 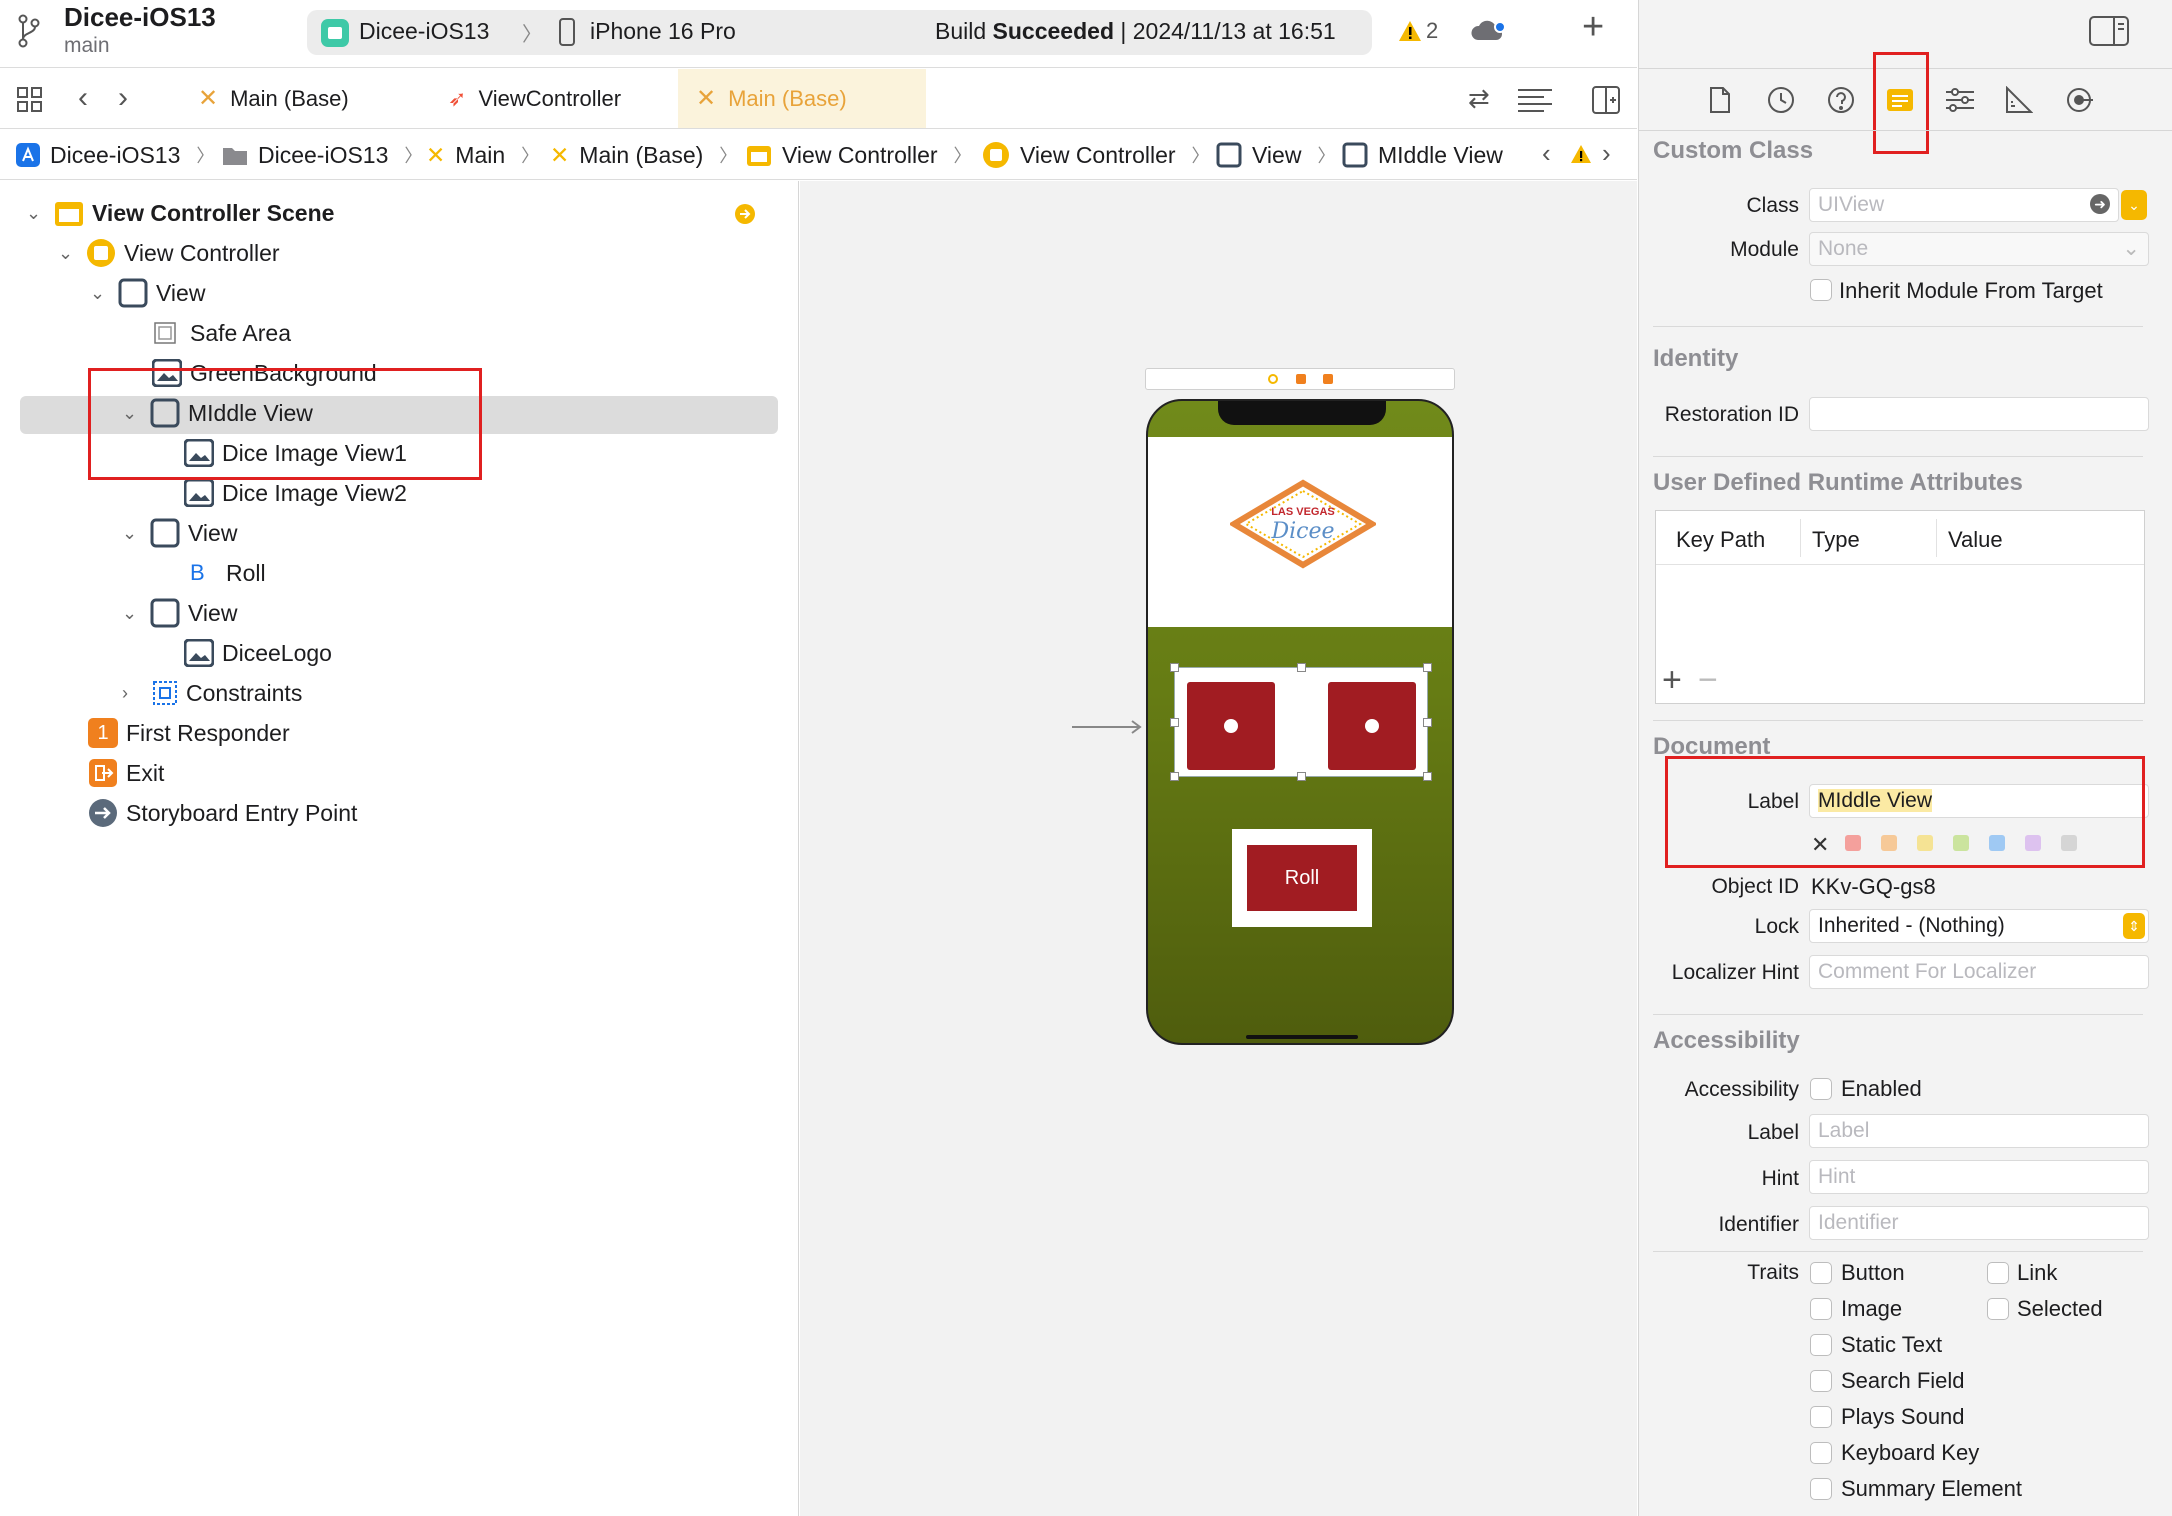 I want to click on exit-dock-icon, so click(x=1328, y=379).